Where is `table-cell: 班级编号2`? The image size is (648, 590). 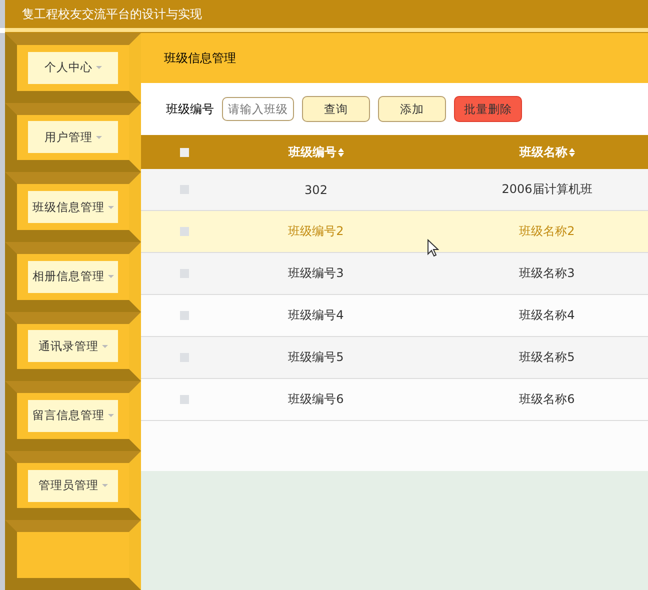
table-cell: 班级编号2 is located at coordinates (316, 231).